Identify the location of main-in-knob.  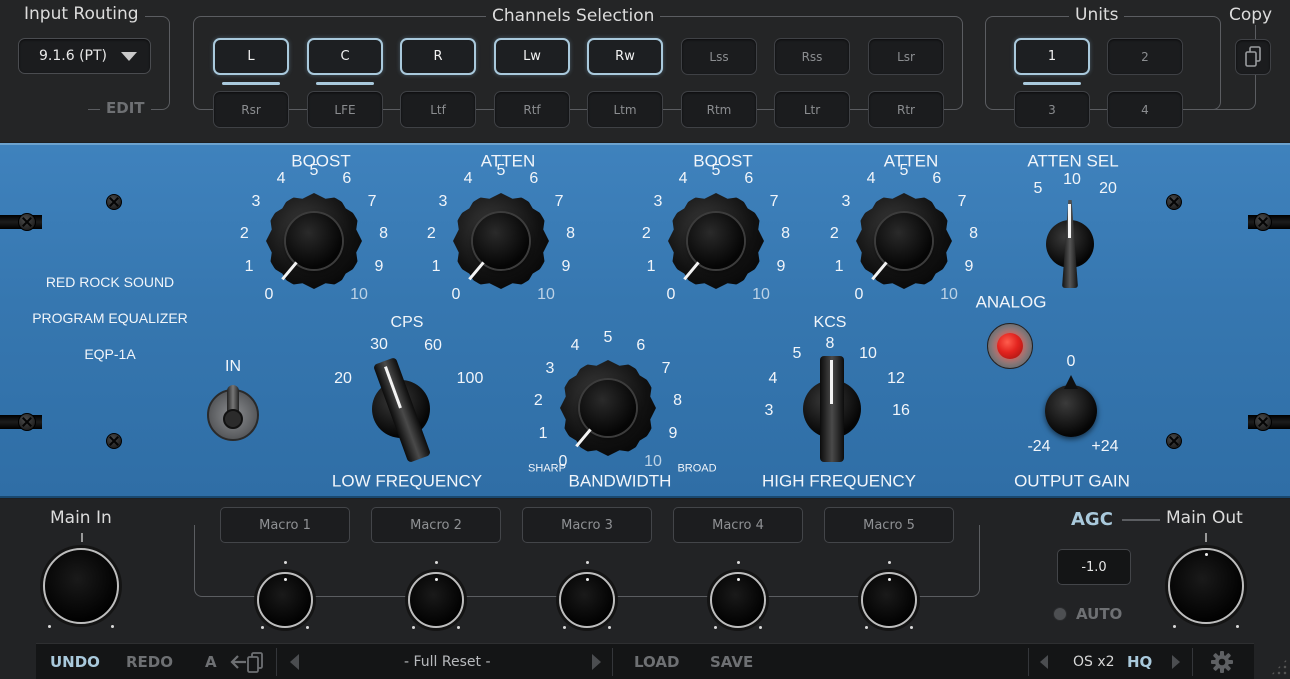
(81, 586).